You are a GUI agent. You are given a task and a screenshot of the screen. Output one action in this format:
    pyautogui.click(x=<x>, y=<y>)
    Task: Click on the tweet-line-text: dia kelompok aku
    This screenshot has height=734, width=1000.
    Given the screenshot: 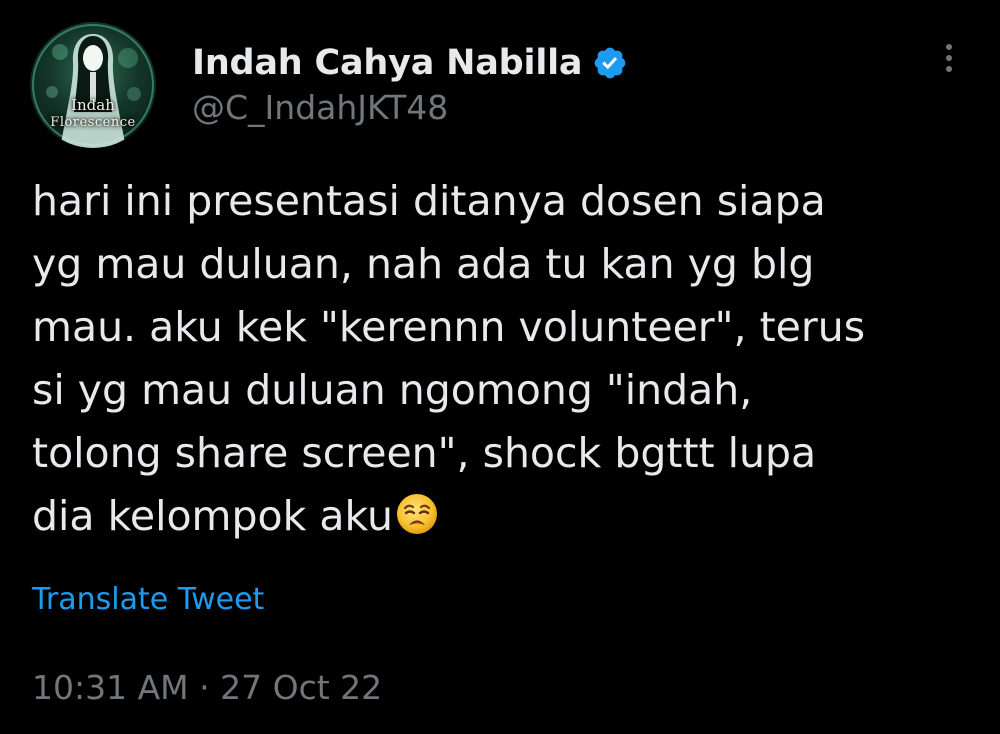 What is the action you would take?
    pyautogui.click(x=212, y=516)
    